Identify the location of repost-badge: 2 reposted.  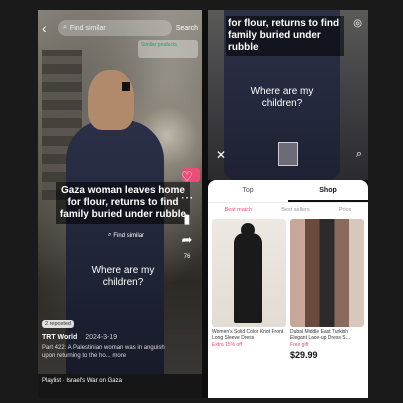
(58, 324).